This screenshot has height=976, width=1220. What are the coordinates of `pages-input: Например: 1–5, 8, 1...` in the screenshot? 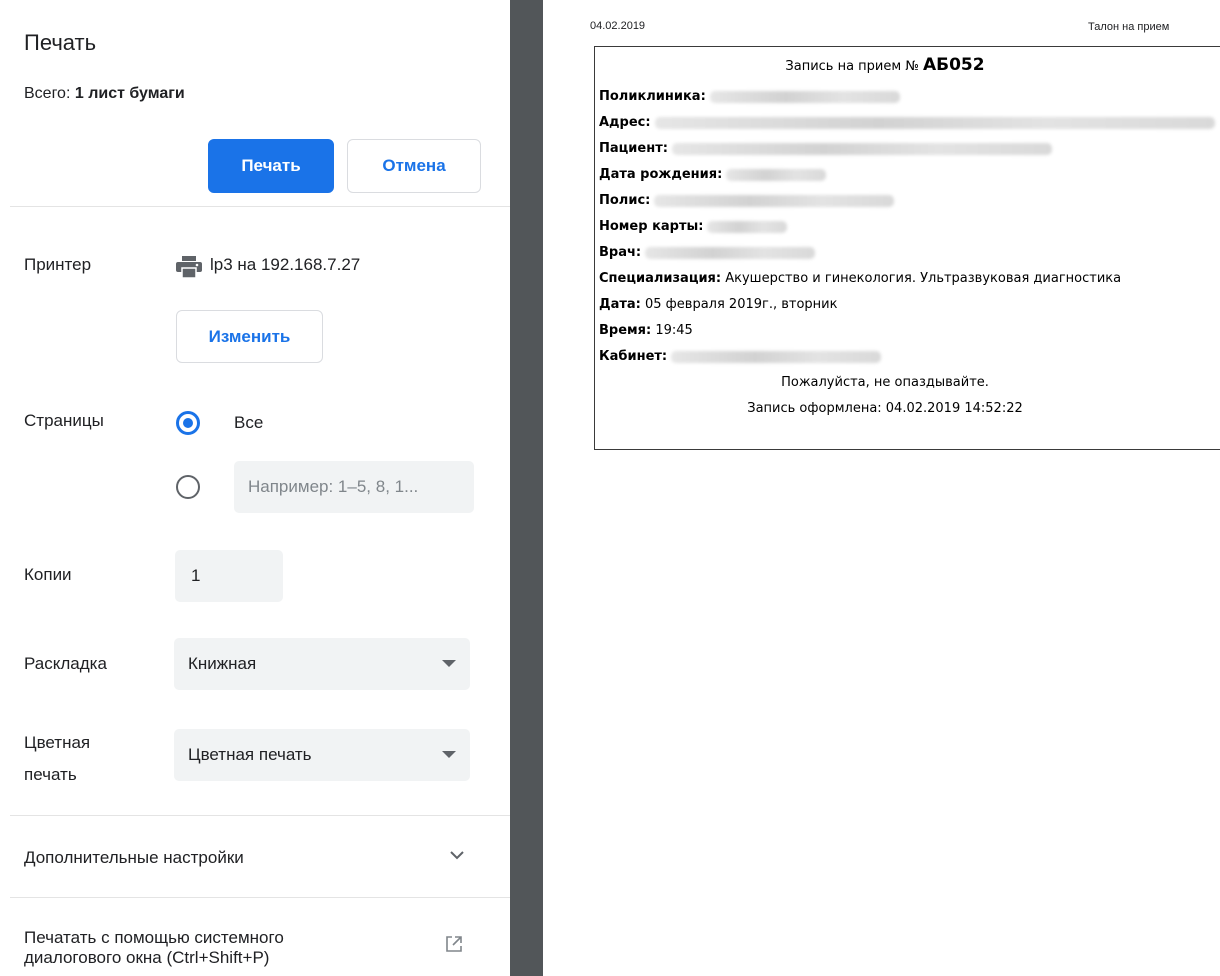 It's located at (354, 487).